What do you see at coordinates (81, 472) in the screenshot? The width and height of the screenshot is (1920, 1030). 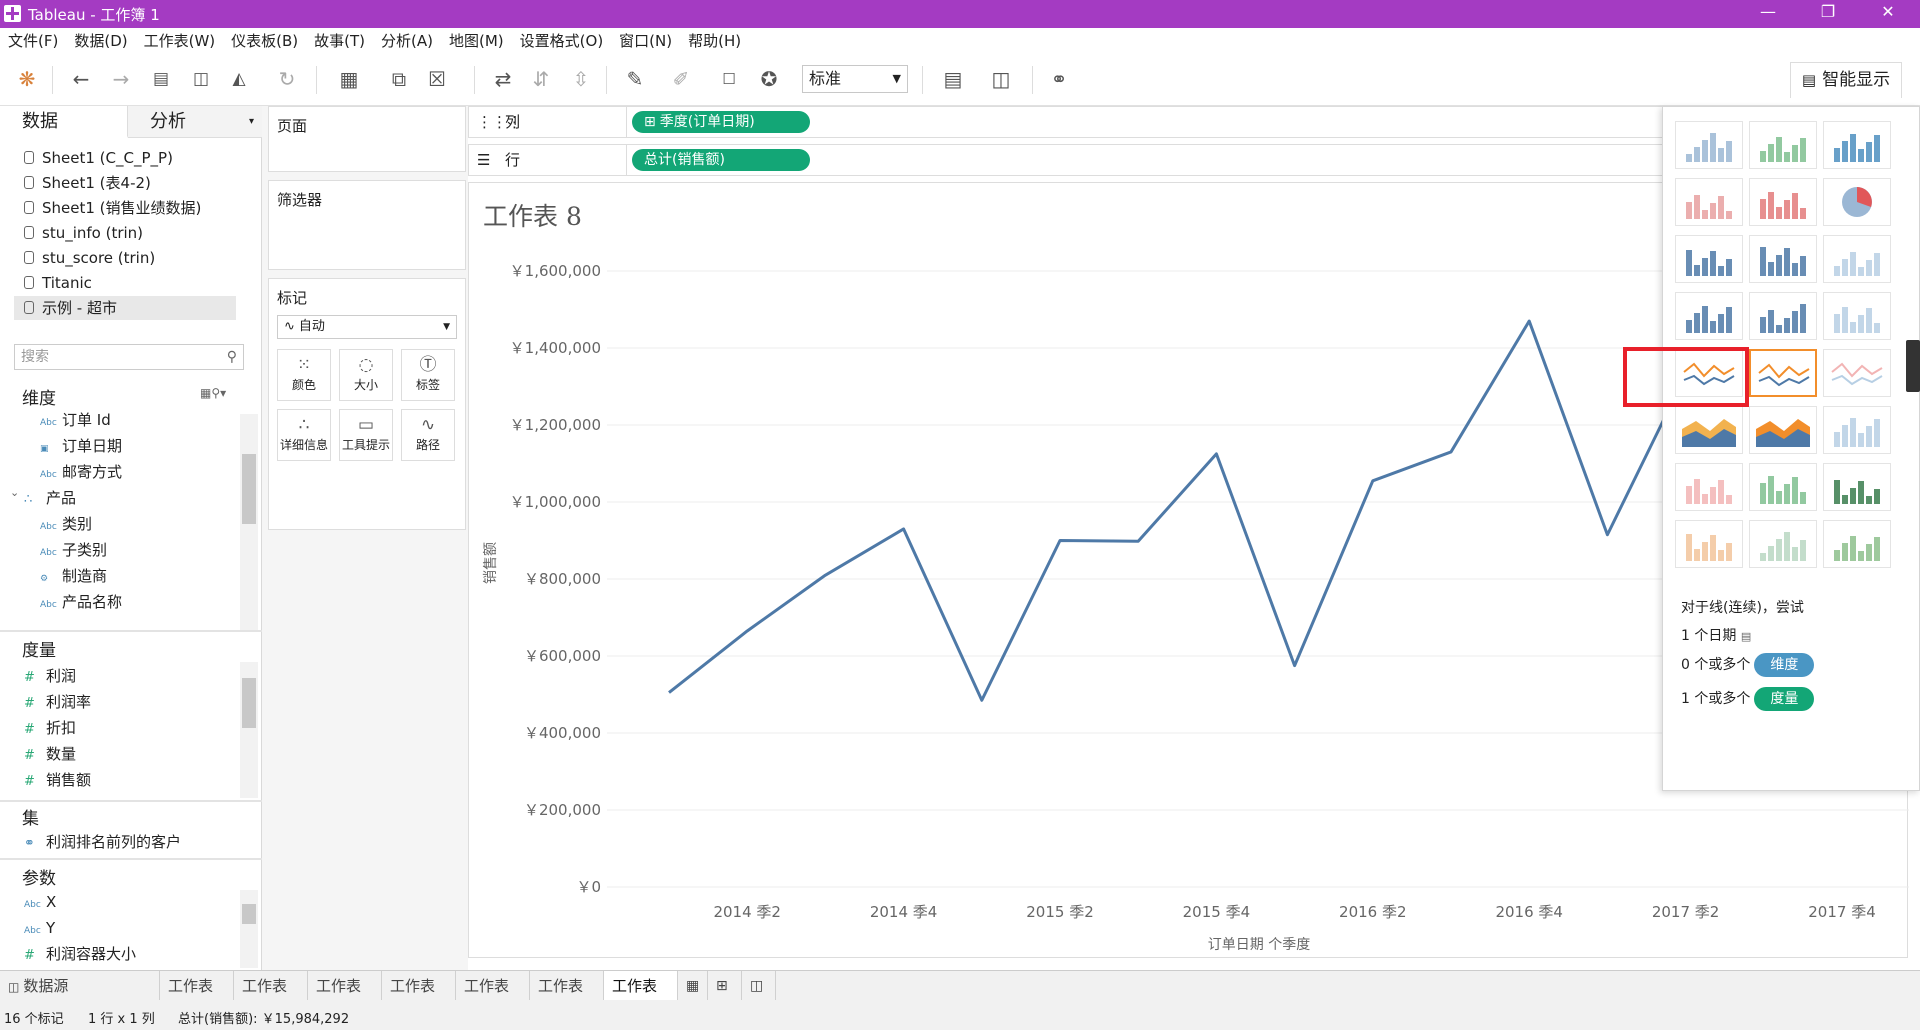 I see `dimension-field: Abc 邮寄方式` at bounding box center [81, 472].